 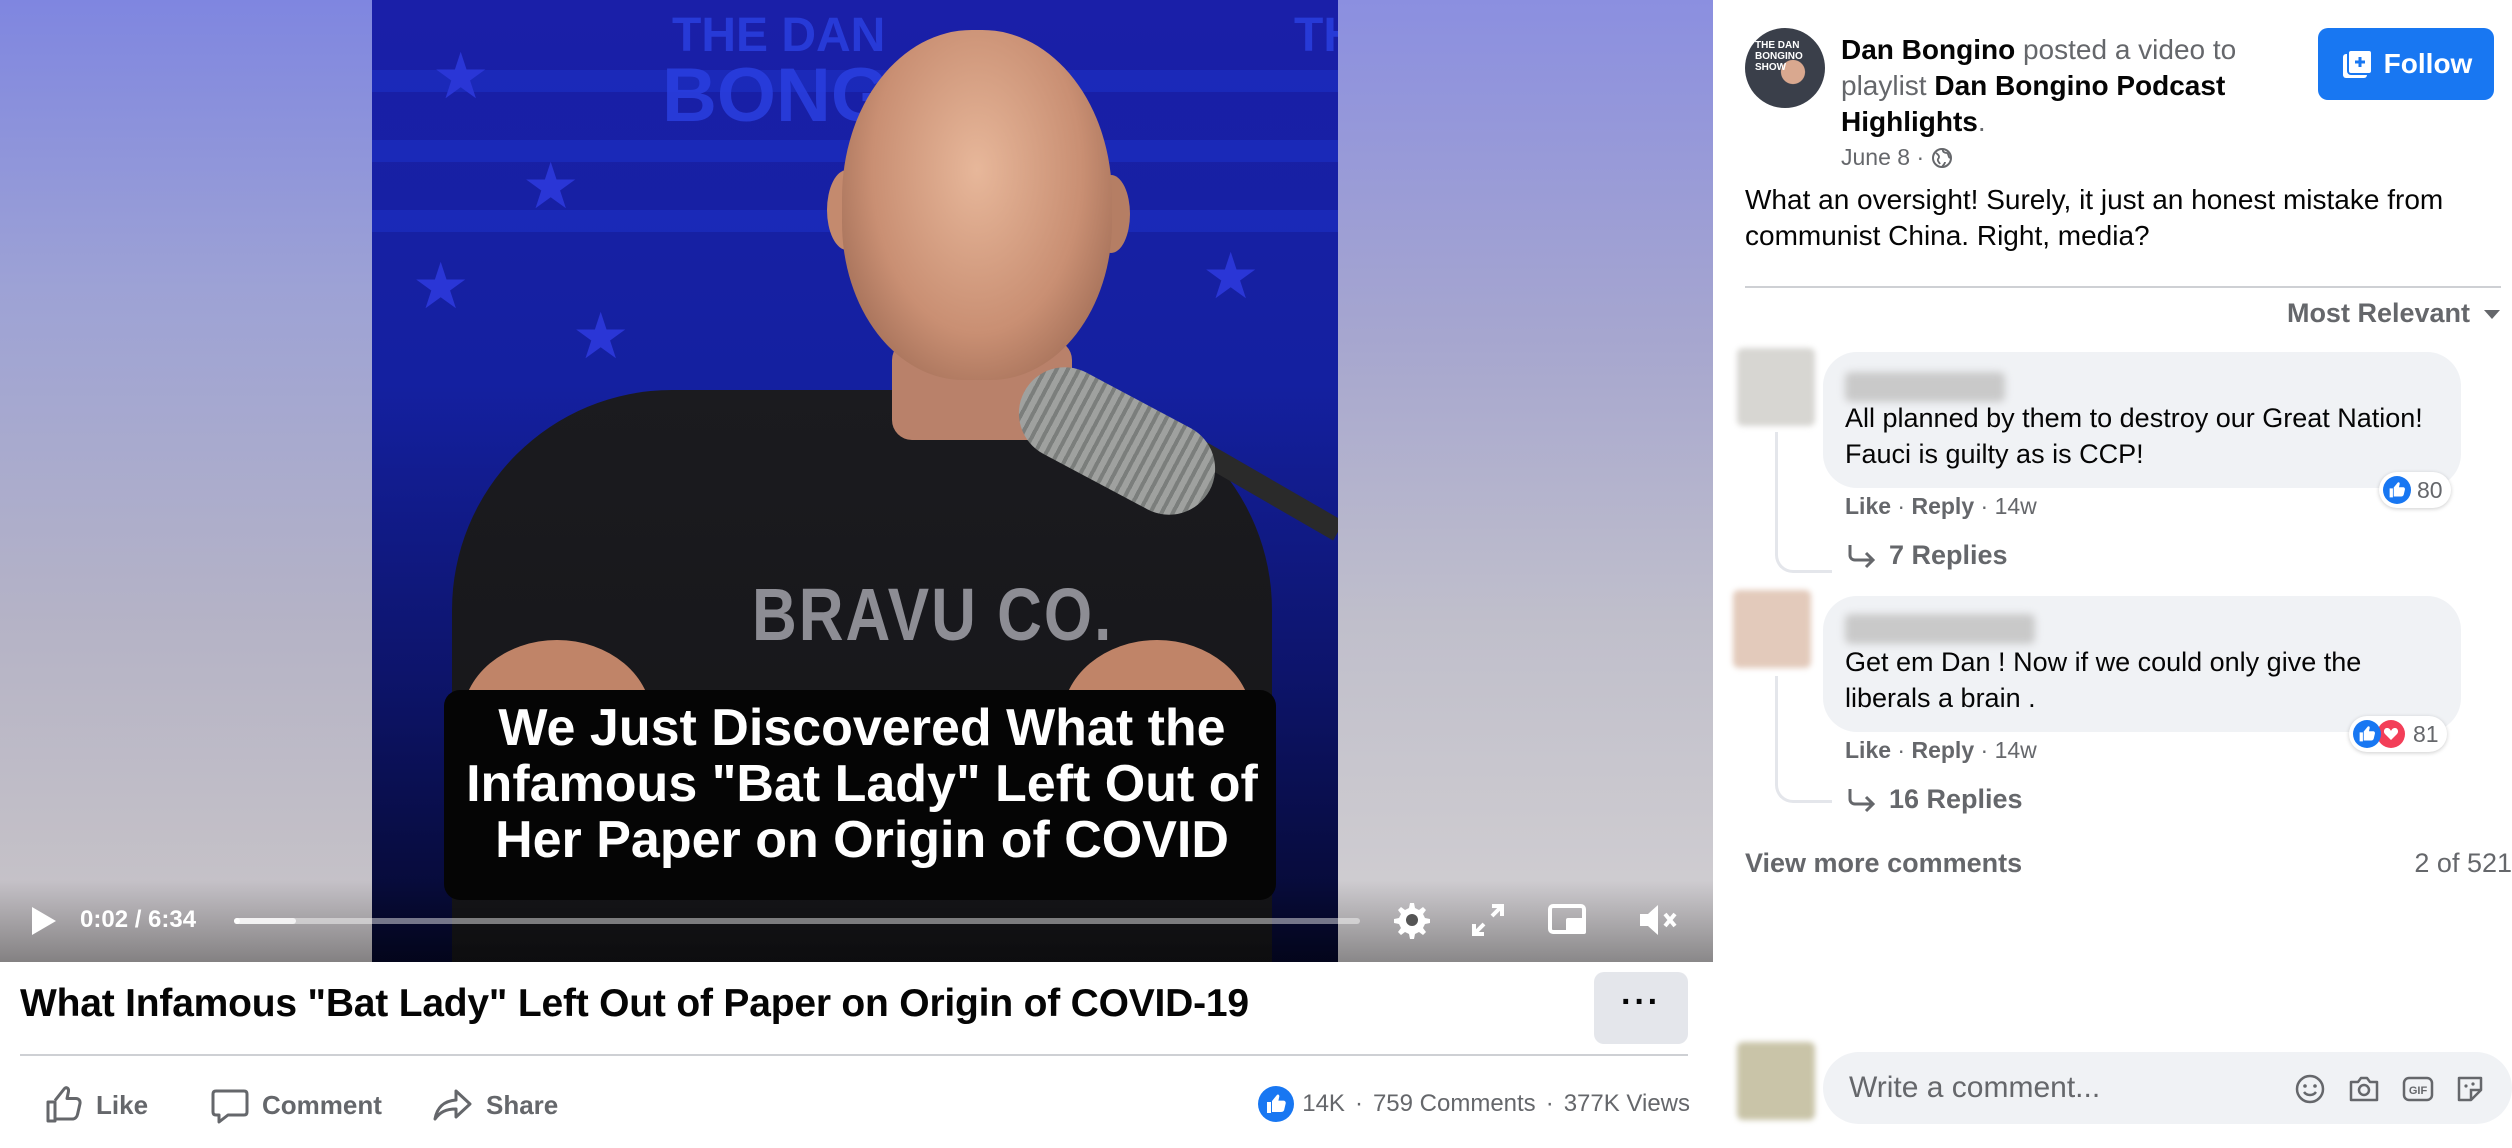 What do you see at coordinates (933, 615) in the screenshot?
I see `shirt-text: BRAVU CO.` at bounding box center [933, 615].